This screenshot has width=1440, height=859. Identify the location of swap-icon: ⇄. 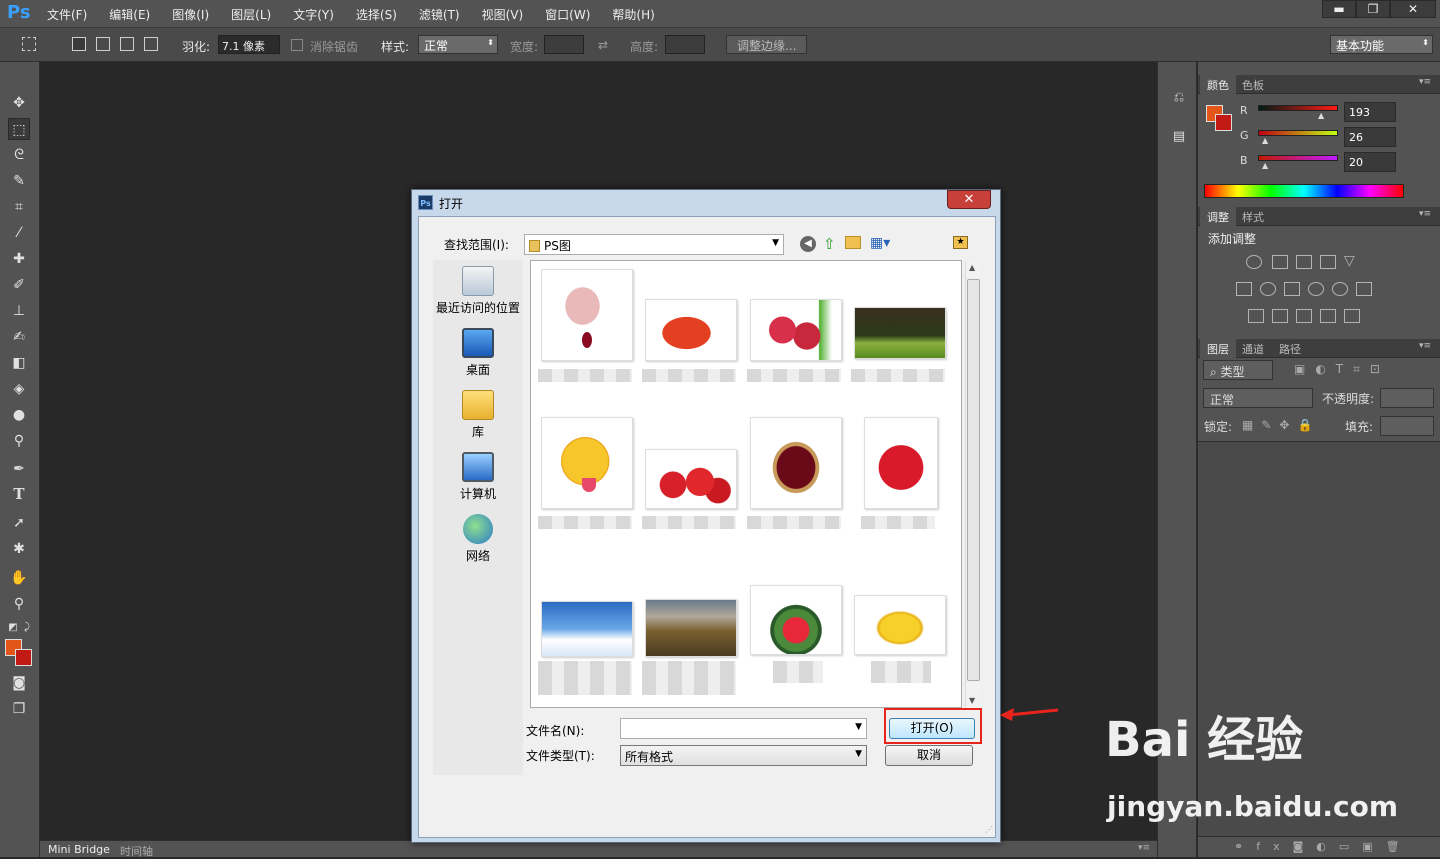
(603, 45).